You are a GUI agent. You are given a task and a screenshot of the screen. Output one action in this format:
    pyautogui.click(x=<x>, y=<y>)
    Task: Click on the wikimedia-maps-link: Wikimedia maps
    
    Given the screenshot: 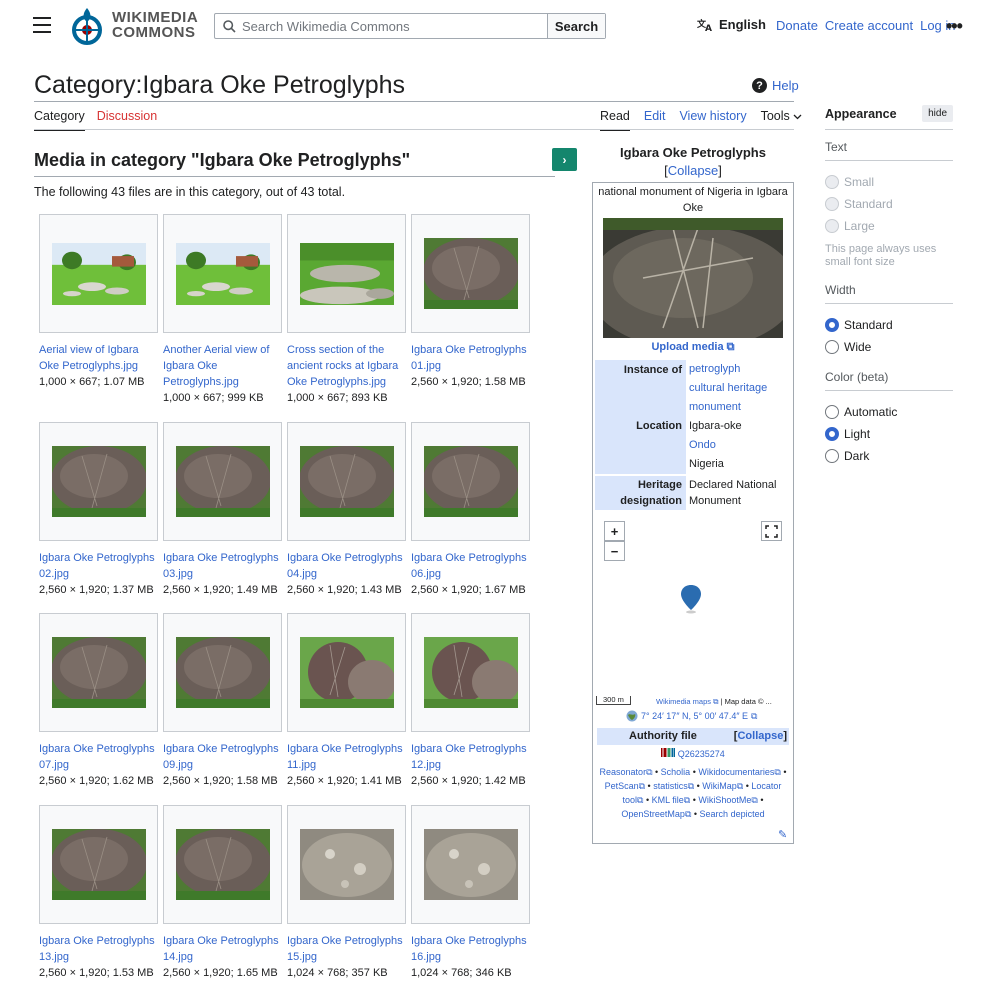 What is the action you would take?
    pyautogui.click(x=683, y=701)
    